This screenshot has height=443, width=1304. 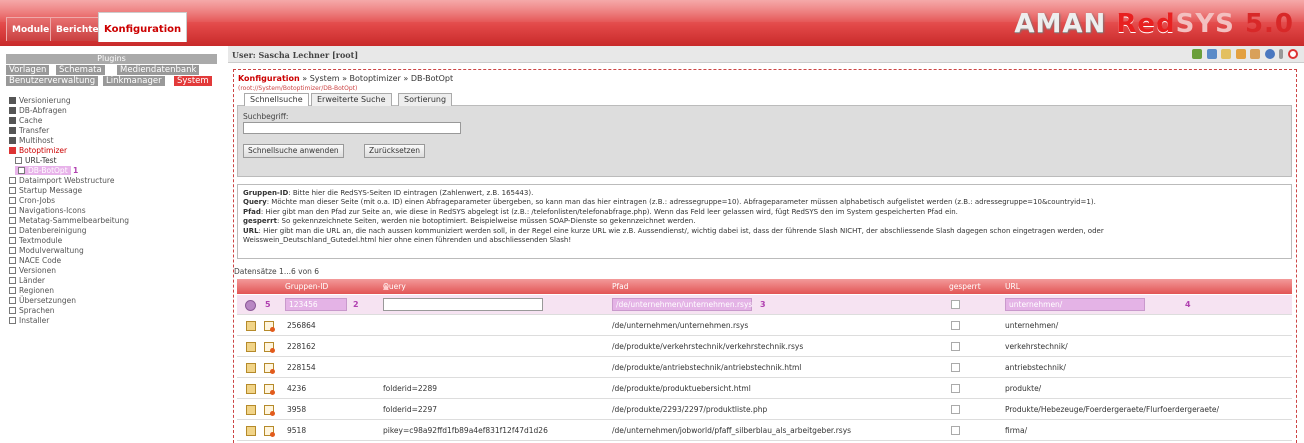 I want to click on sidebar-item-db-abfragen: DB-Abfragen, so click(x=38, y=110).